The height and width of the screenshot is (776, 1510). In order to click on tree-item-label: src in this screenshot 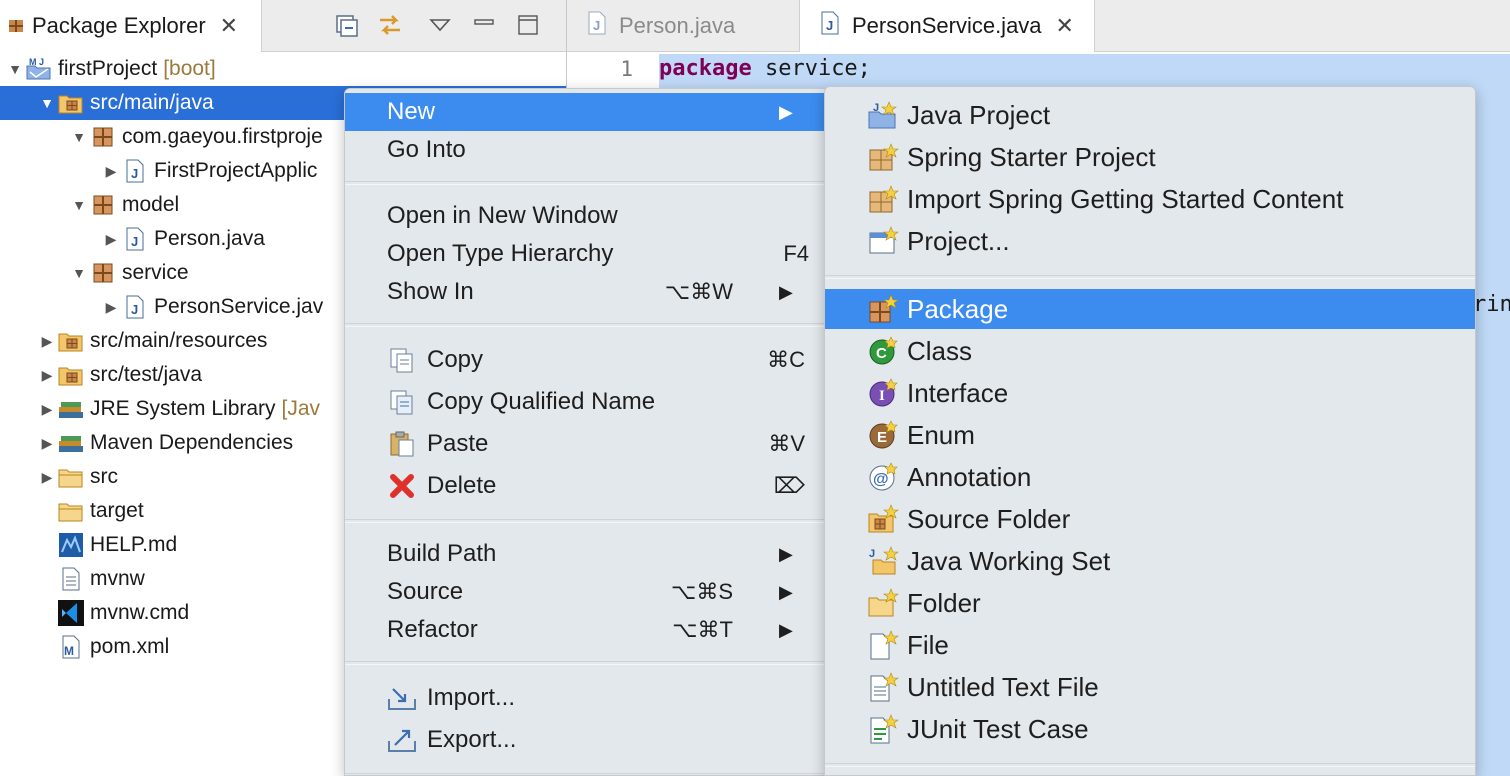, I will do `click(104, 476)`.